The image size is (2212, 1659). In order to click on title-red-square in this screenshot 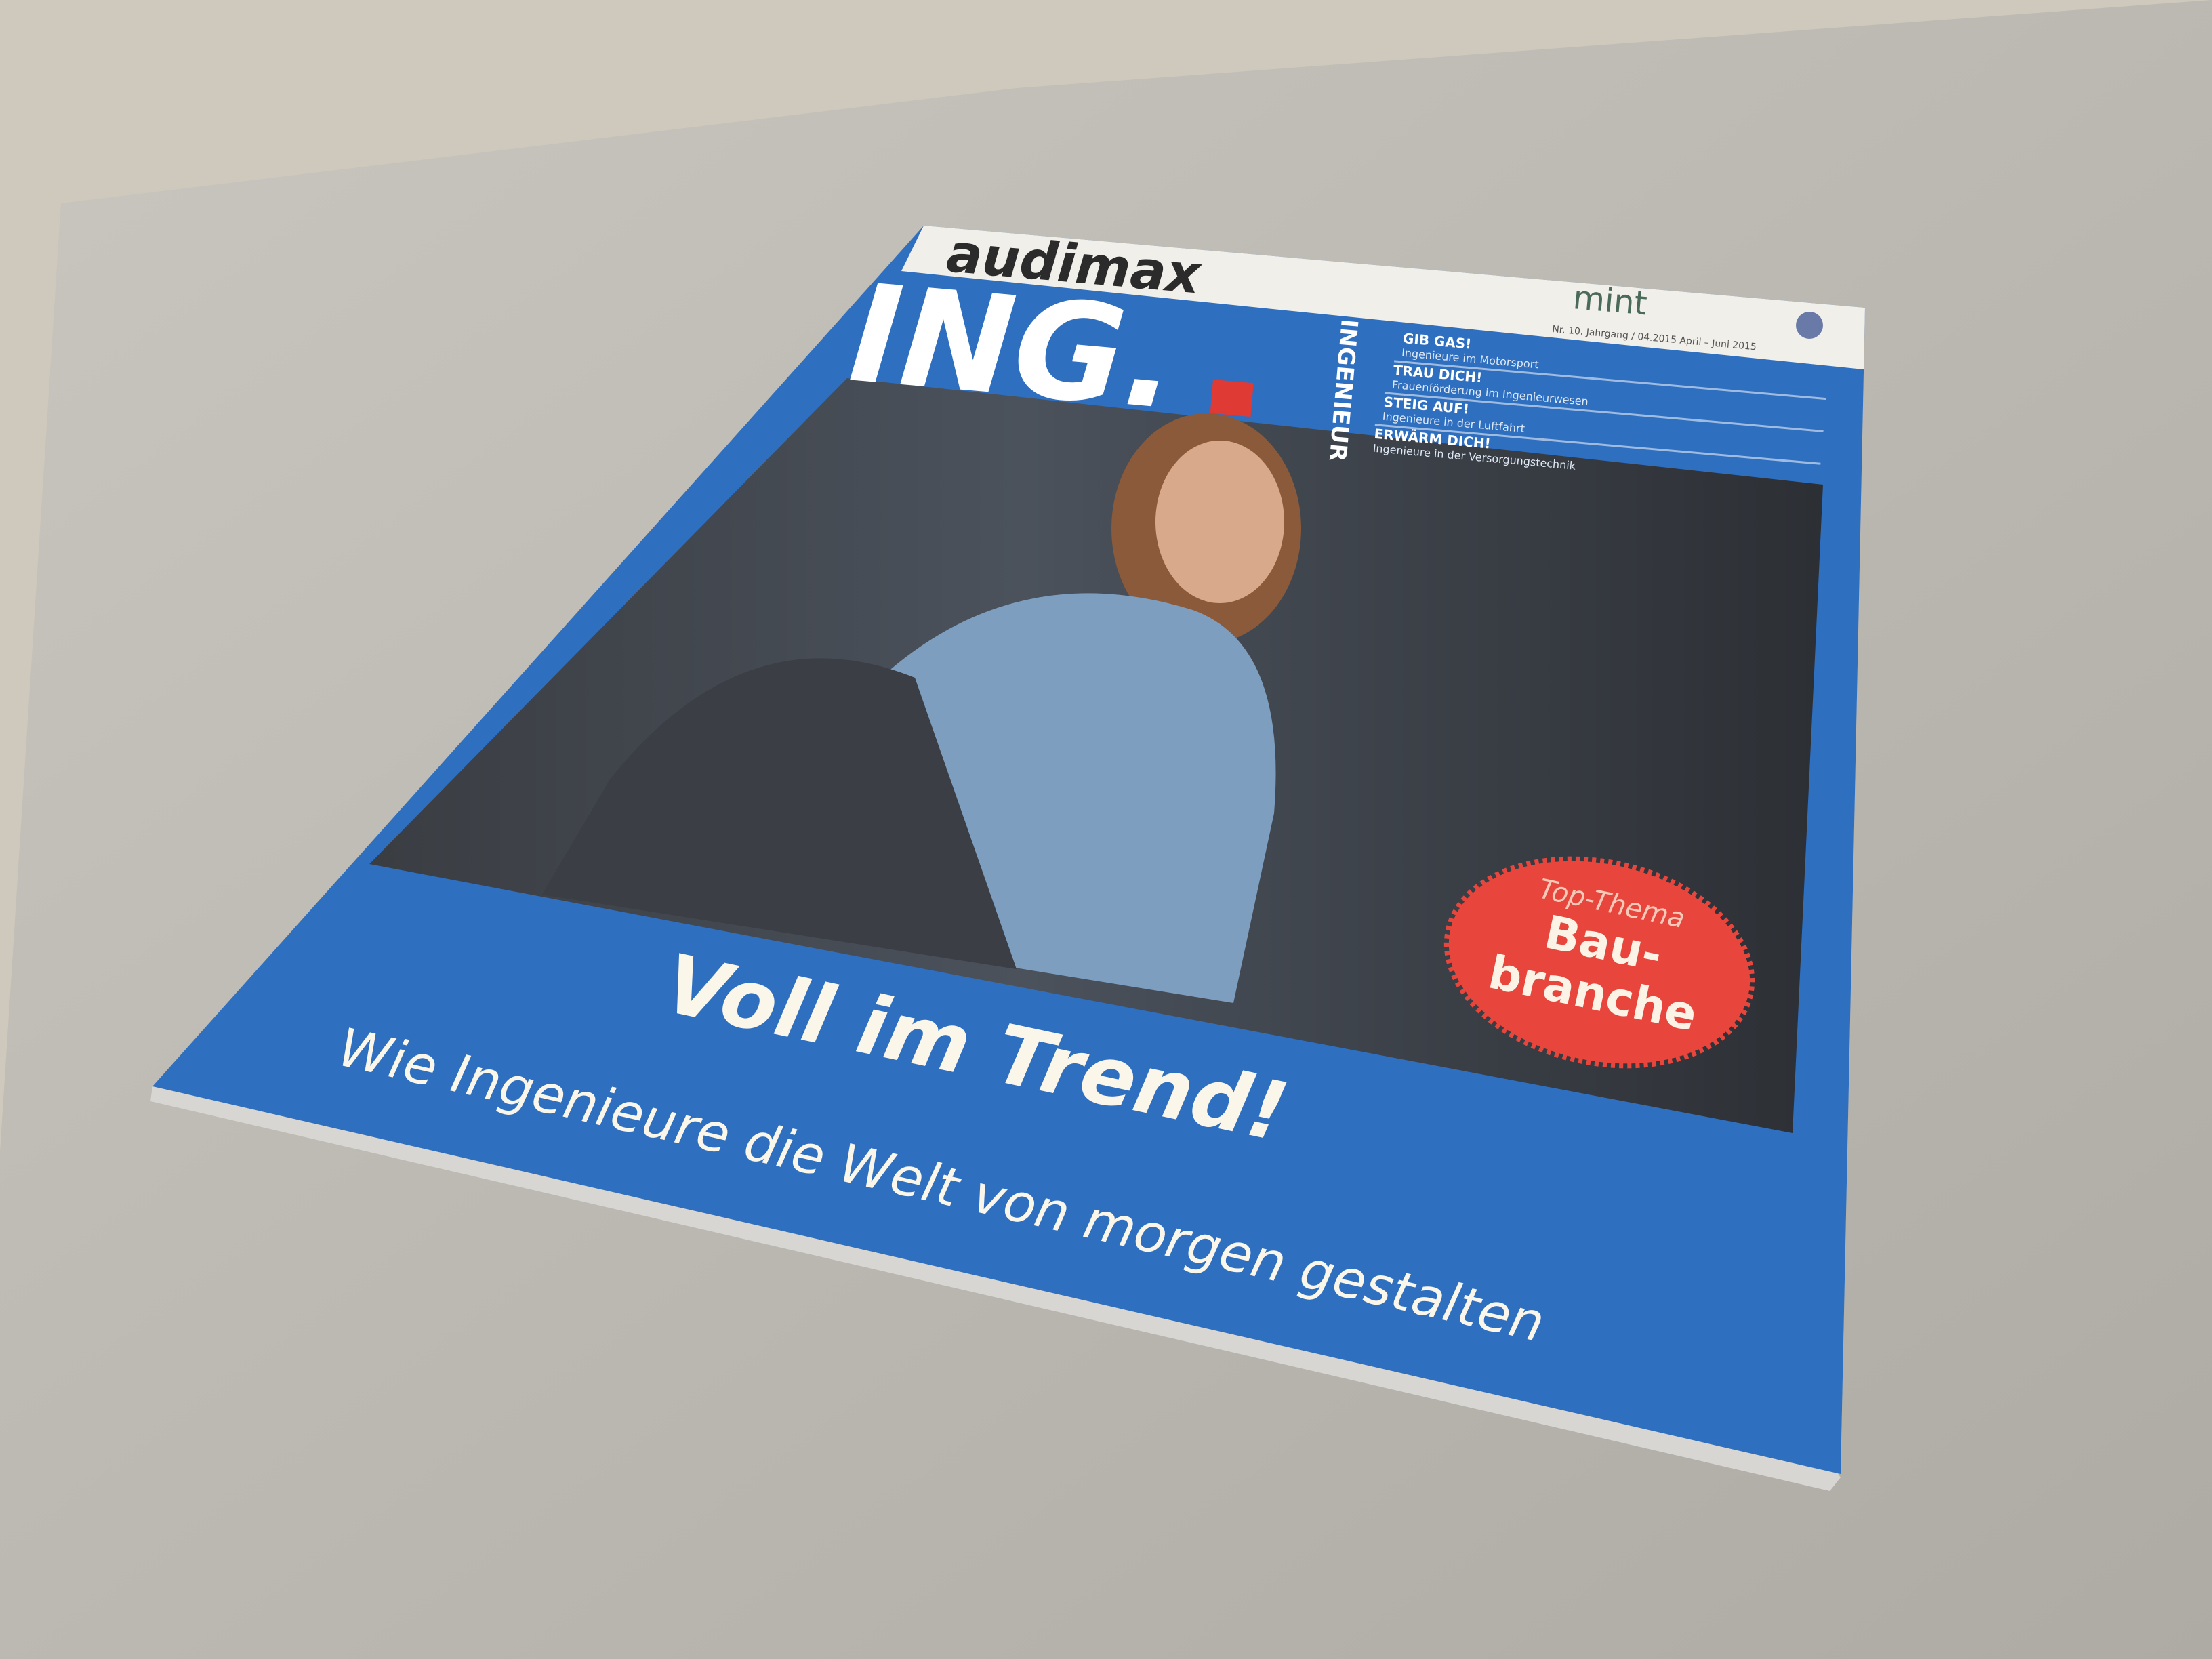, I will do `click(1232, 398)`.